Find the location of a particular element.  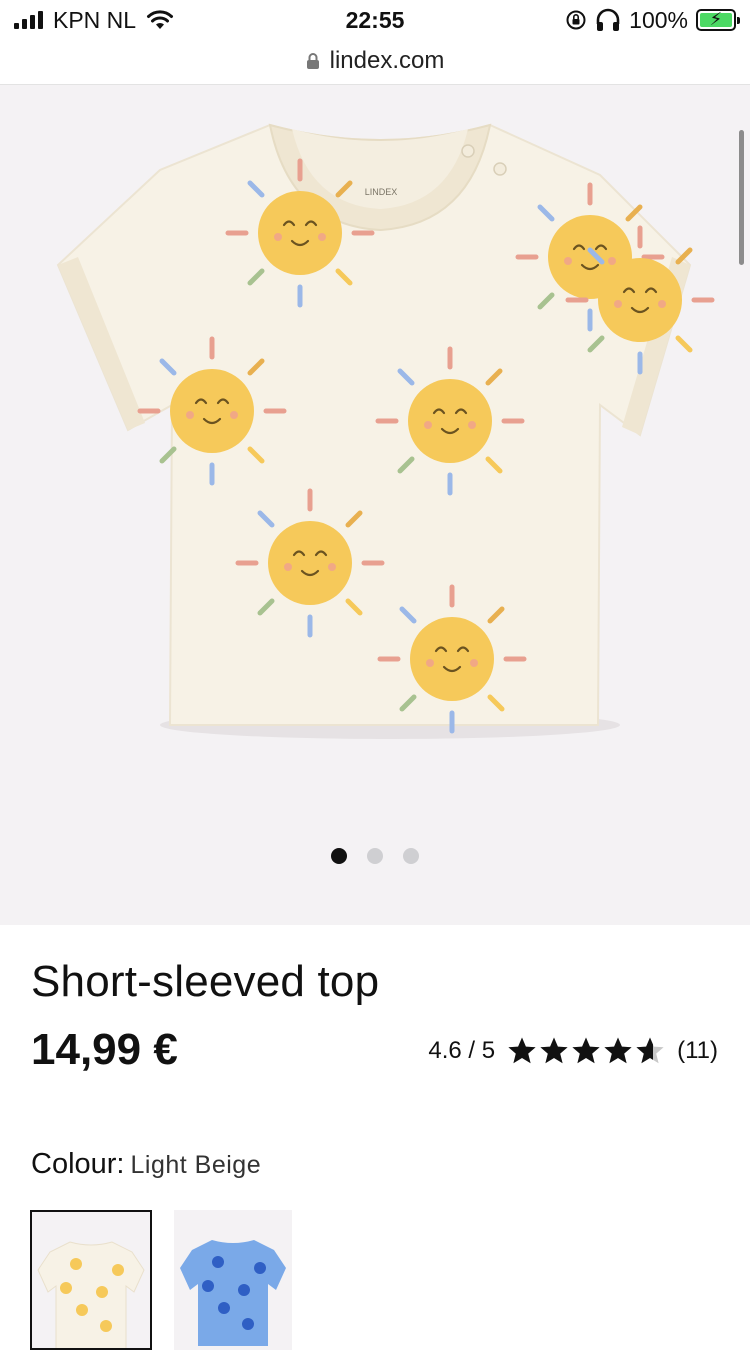

svg-text: LINDEX is located at coordinates (381, 192).